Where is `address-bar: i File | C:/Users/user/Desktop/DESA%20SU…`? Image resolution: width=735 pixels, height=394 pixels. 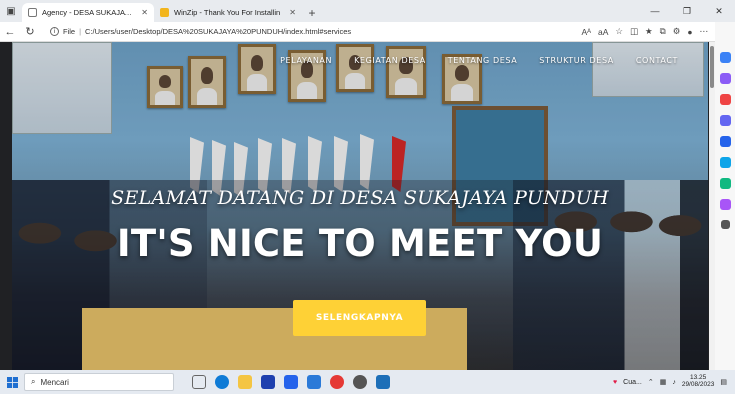 address-bar: i File | C:/Users/user/Desktop/DESA%20SU… is located at coordinates (315, 32).